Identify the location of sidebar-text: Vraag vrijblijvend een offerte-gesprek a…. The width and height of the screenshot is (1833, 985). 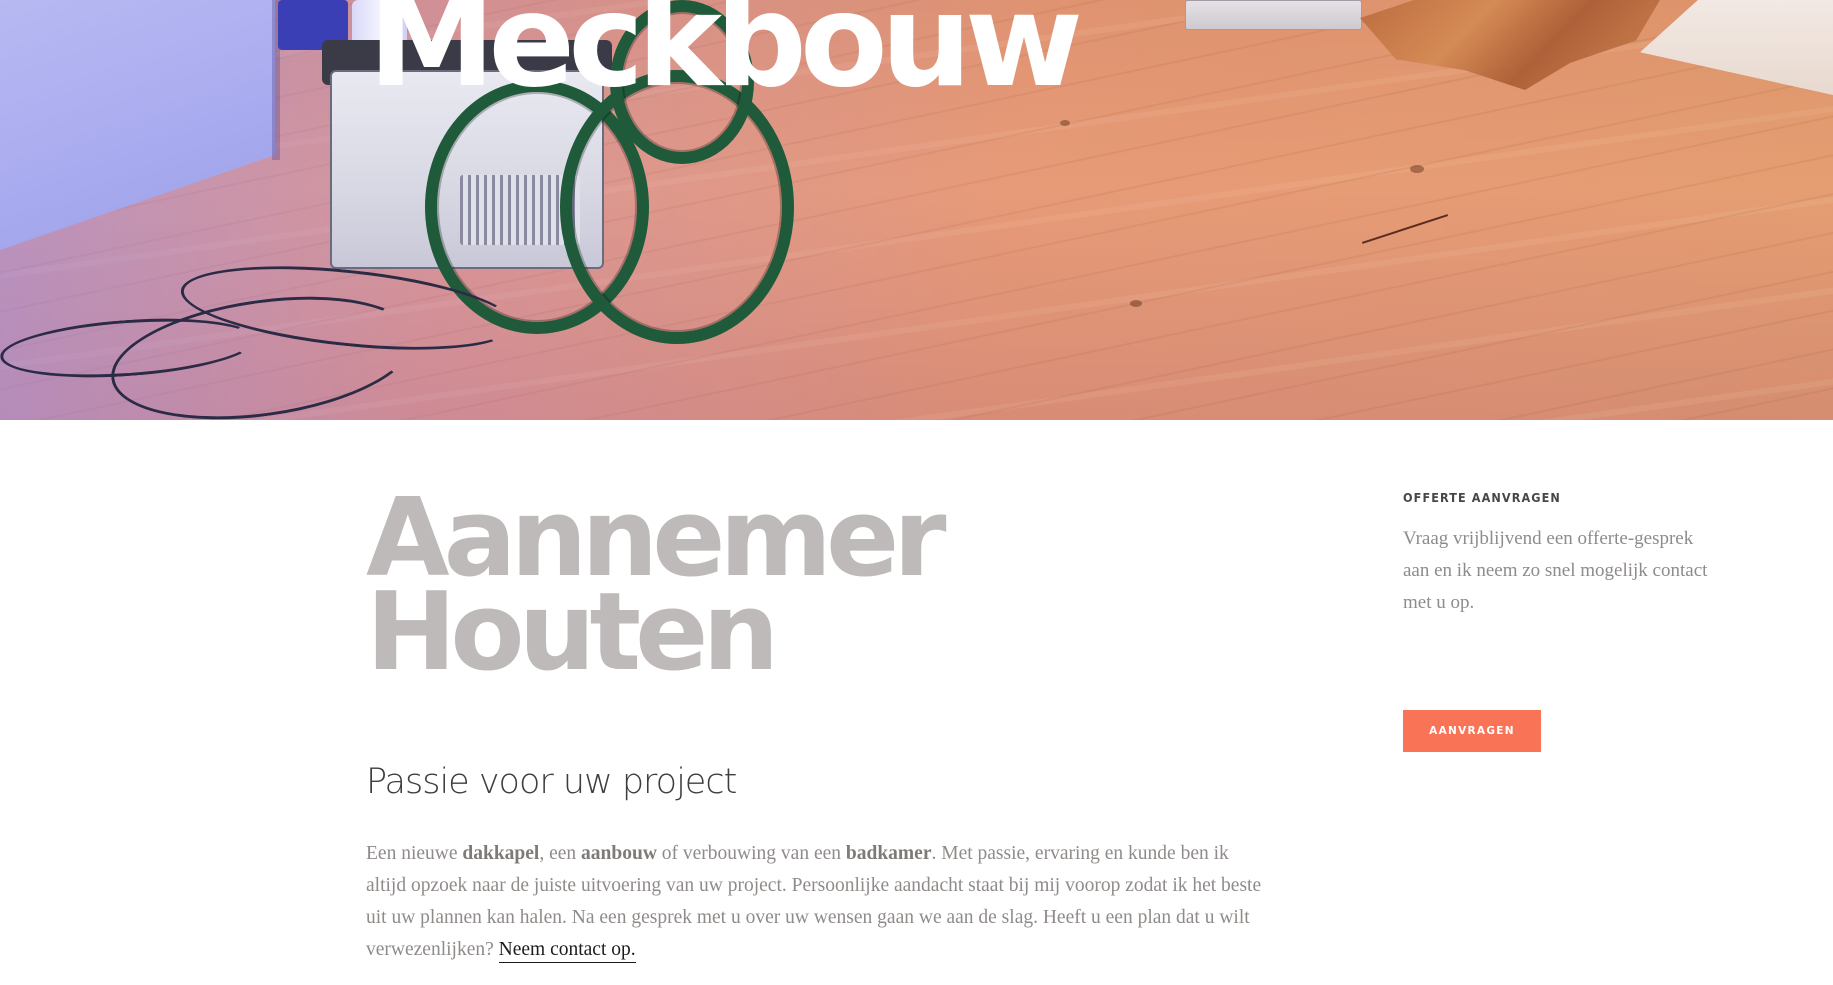
(1555, 570).